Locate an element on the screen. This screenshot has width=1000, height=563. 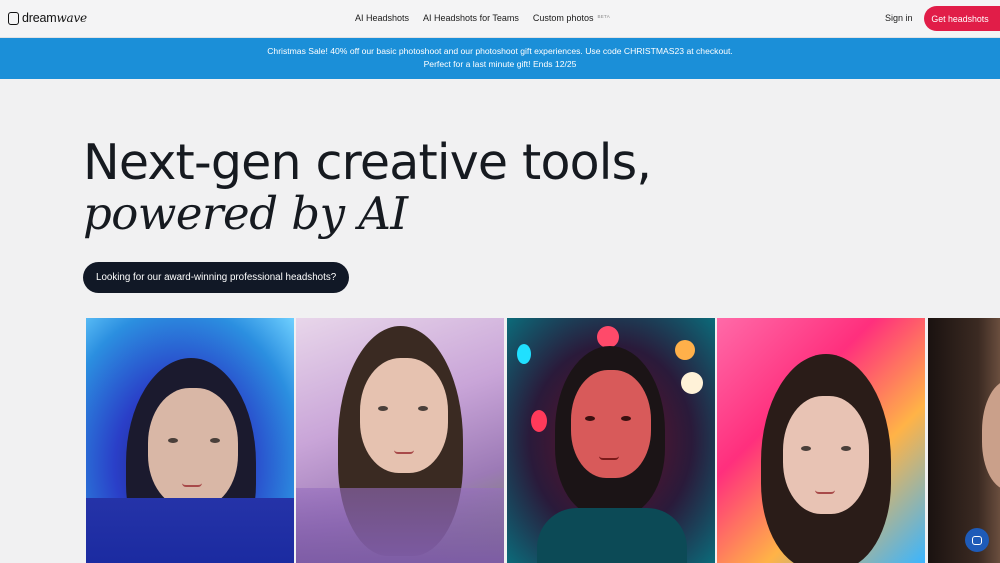
get-headshots-button: Get headshots is located at coordinates (962, 18).